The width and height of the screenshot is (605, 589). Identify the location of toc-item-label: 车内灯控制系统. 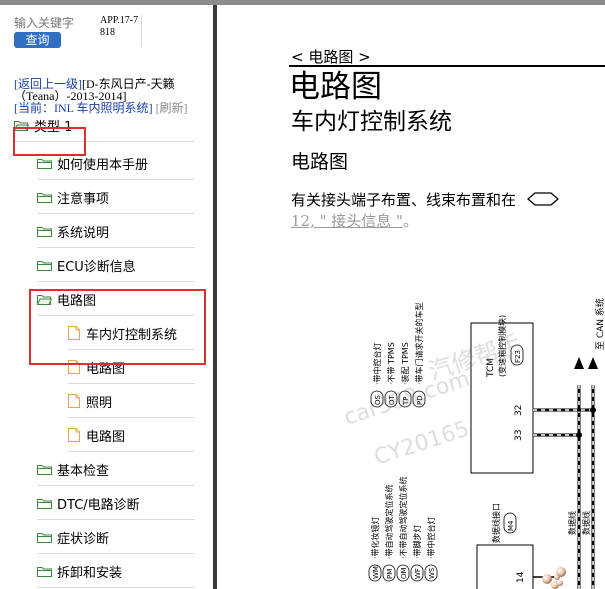
(132, 335).